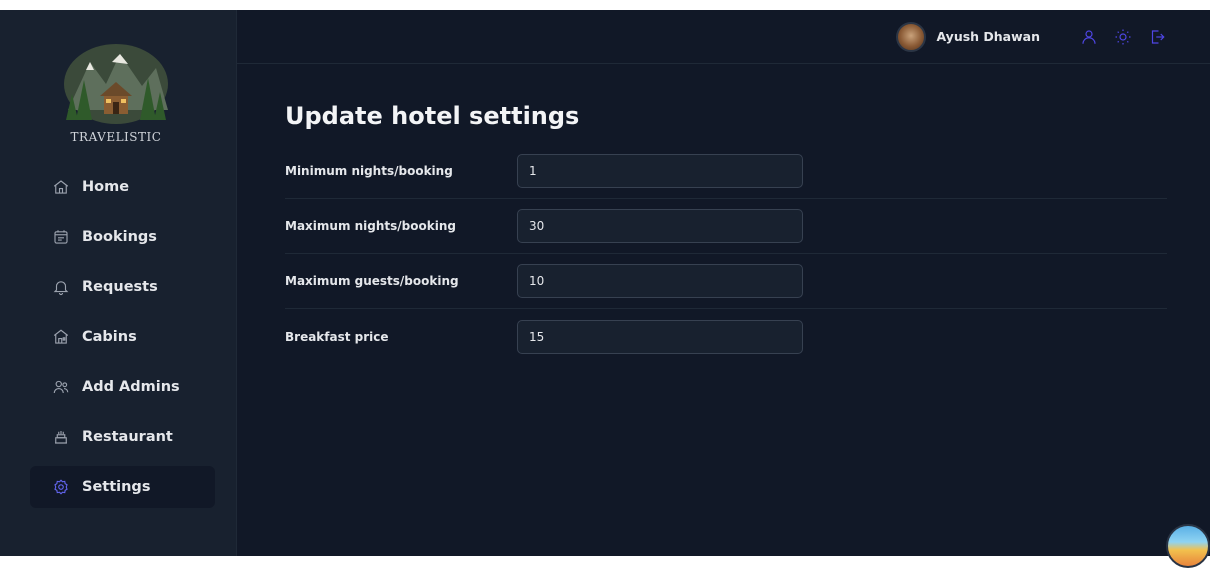  Describe the element at coordinates (660, 171) in the screenshot. I see `min-nights-input` at that location.